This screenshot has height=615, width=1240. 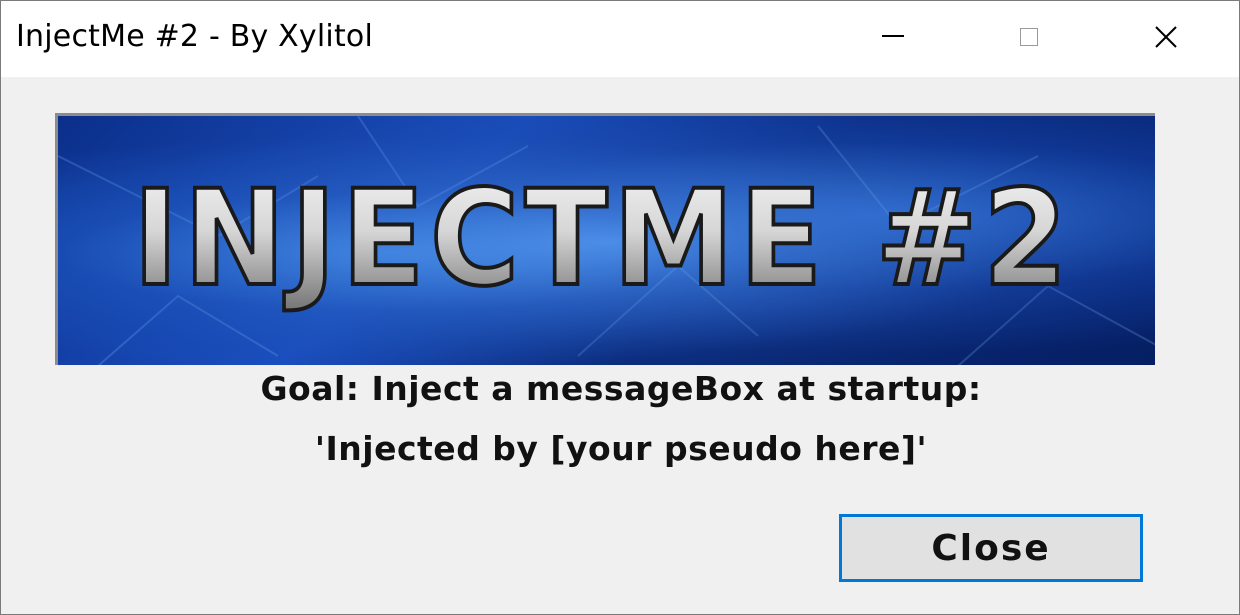 I want to click on goal-text-line-1: Goal: Inject a messageBox at startup:, so click(x=621, y=388).